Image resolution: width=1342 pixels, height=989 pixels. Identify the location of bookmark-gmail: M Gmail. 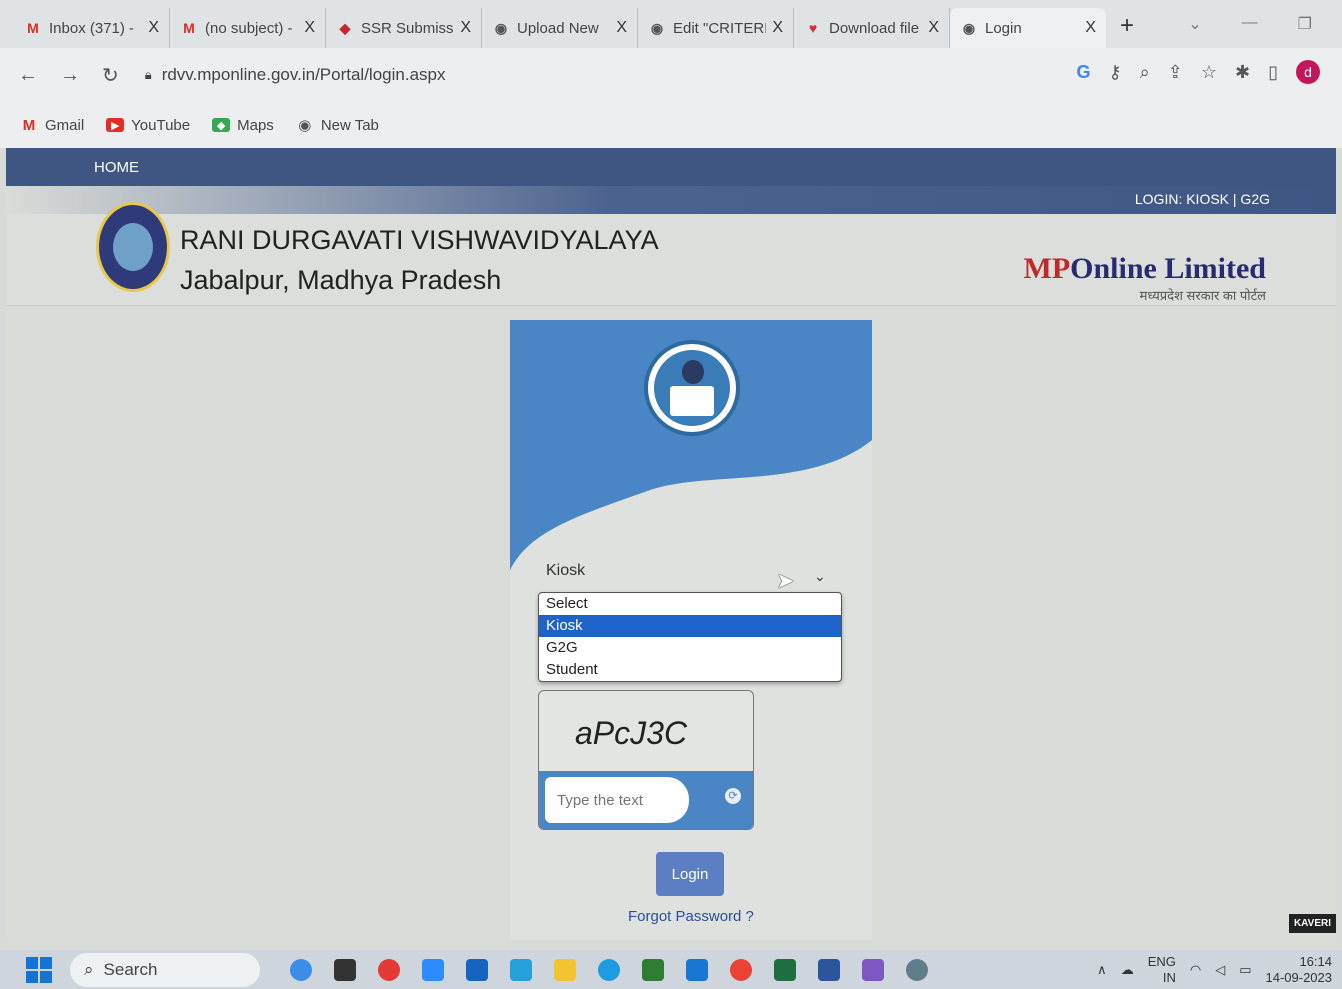
(52, 125).